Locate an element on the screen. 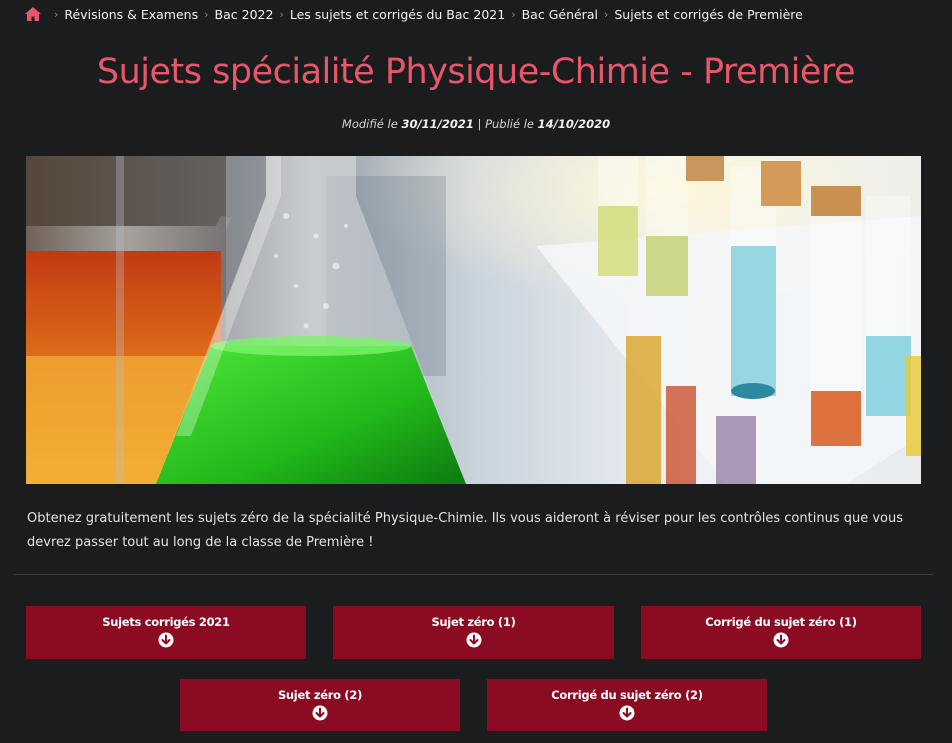 The width and height of the screenshot is (952, 743). download-sujets-corriges-2021-button: Sujets corrigés 2021 is located at coordinates (166, 632).